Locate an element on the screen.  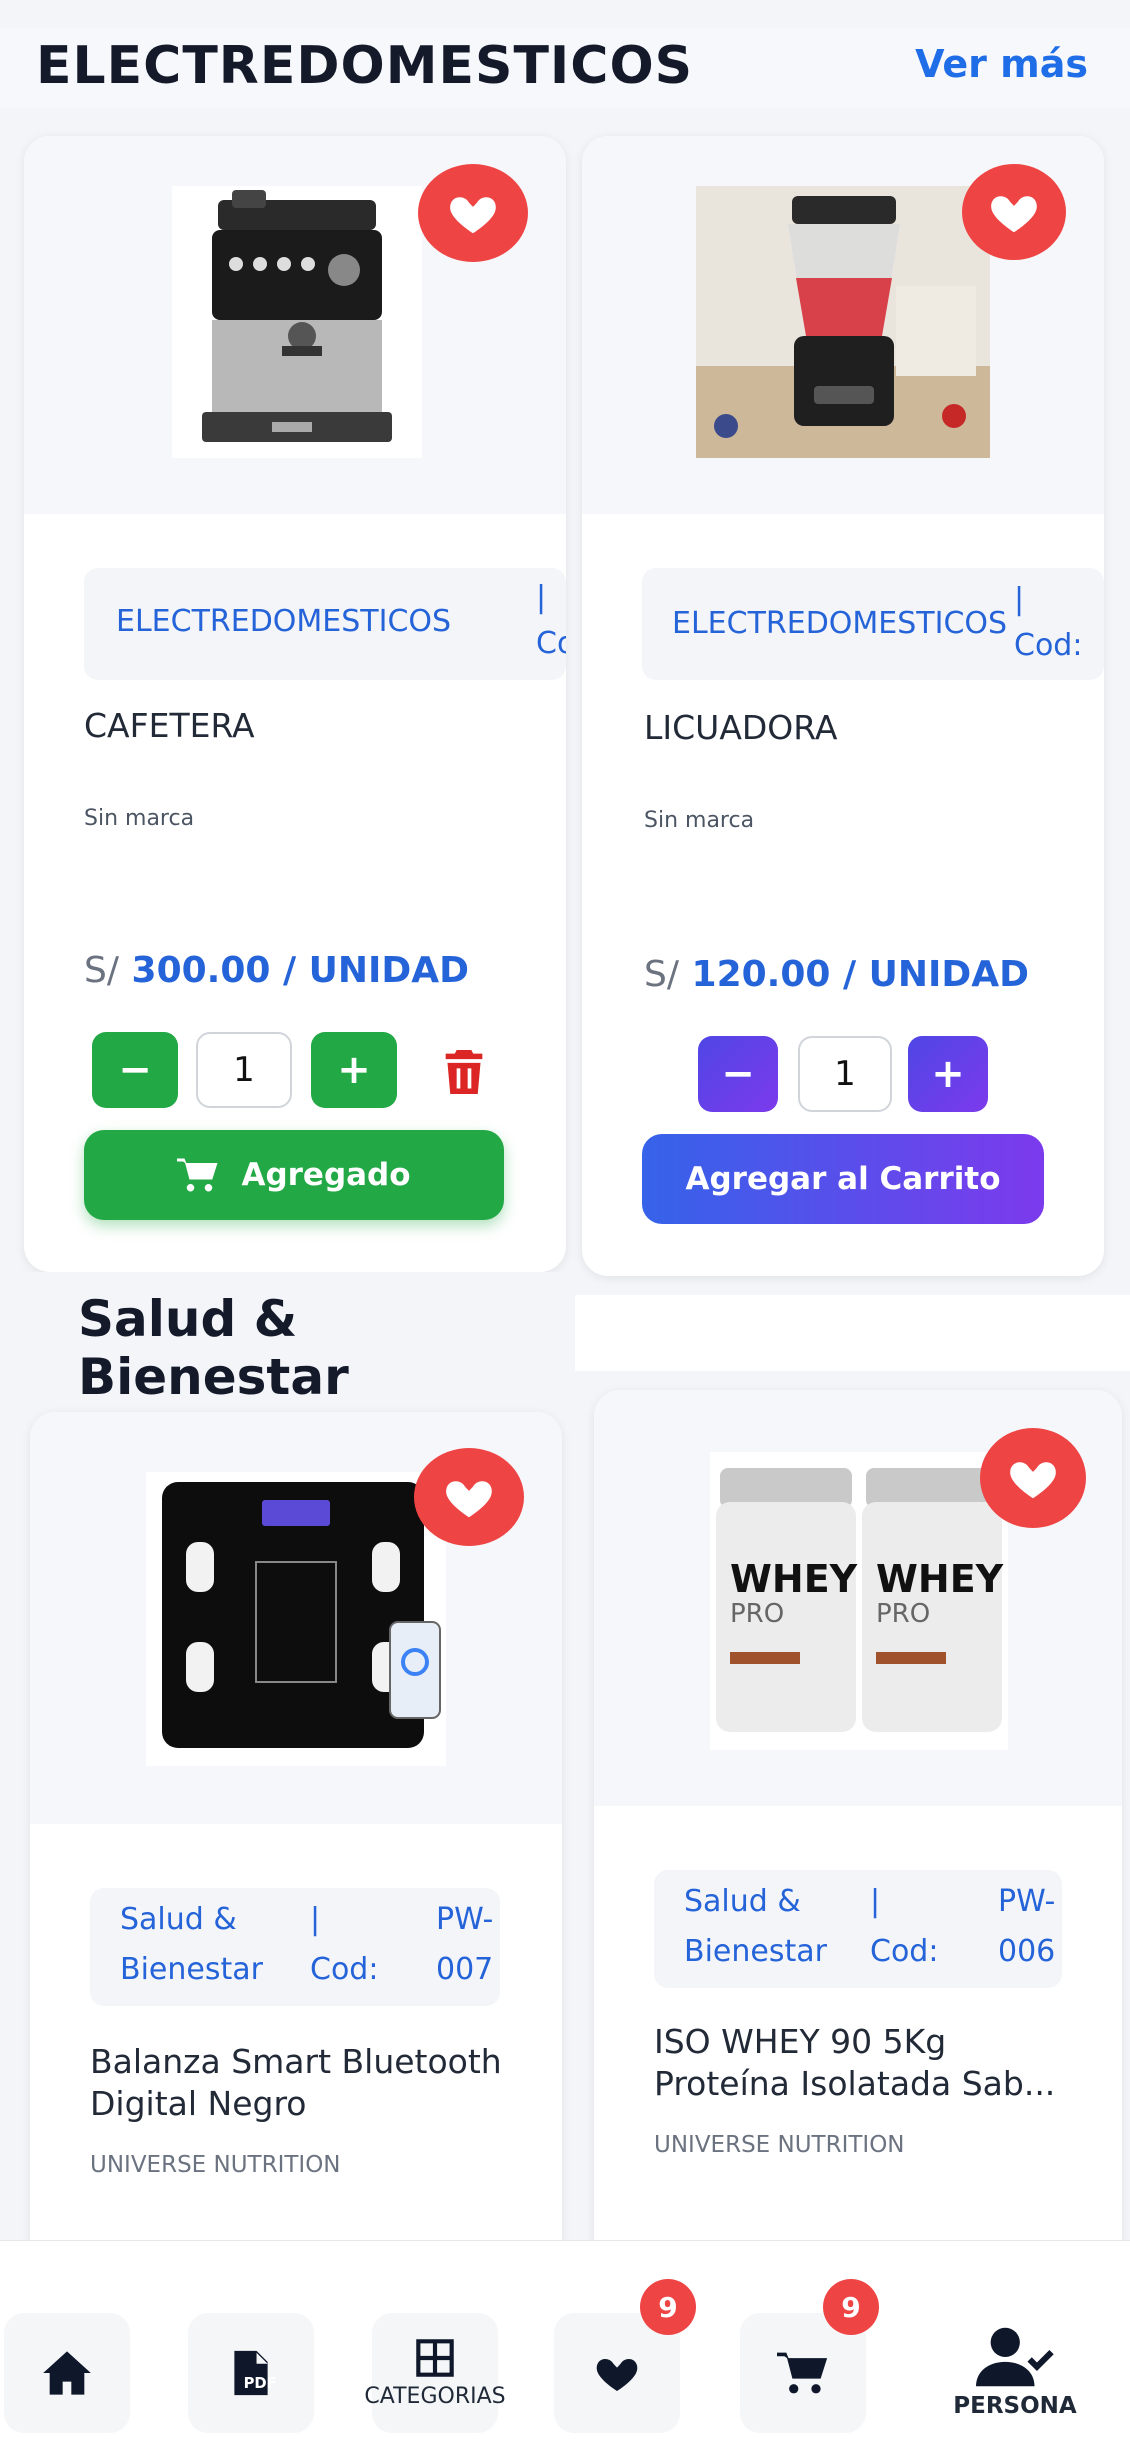
whey-protein-image: WHEY PRO WHEY PRO is located at coordinates (859, 1601).